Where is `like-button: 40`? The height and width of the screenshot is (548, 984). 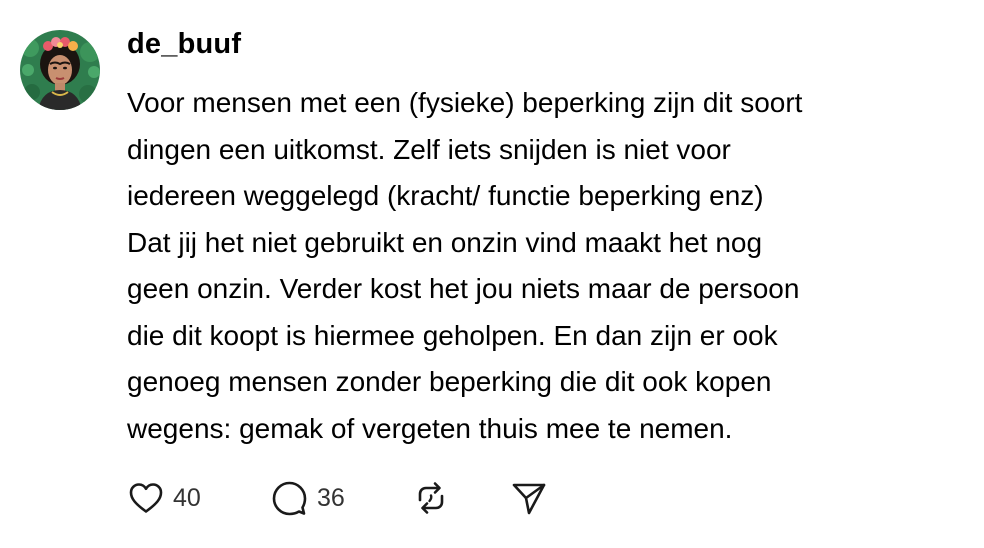 like-button: 40 is located at coordinates (198, 498).